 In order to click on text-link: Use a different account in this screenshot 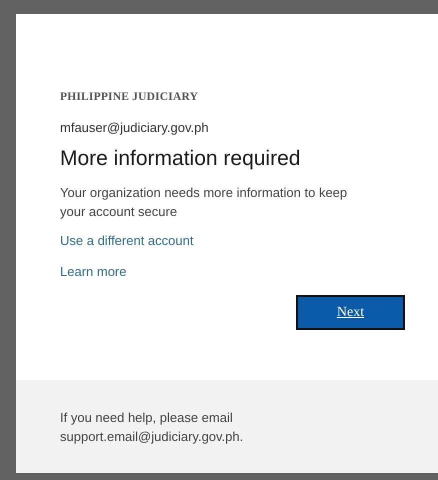, I will do `click(127, 240)`.